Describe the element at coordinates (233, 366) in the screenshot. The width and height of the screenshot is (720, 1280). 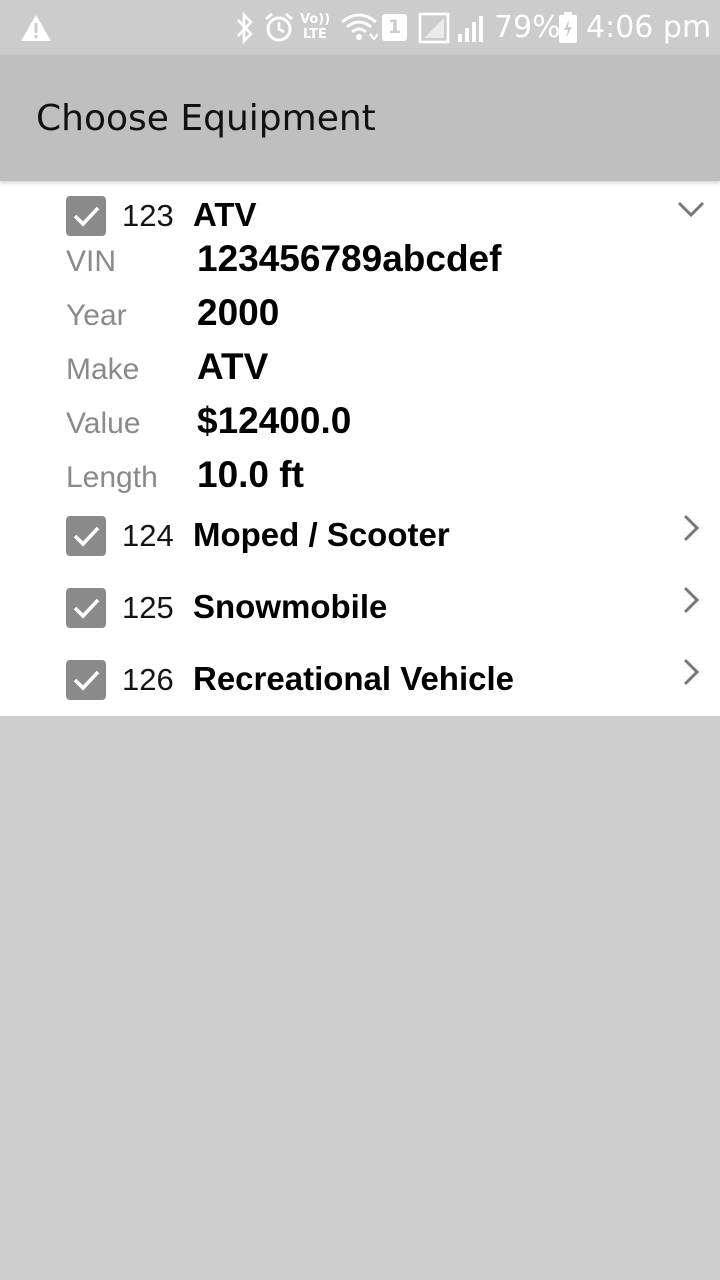
I see `detail-value-make: ATV` at that location.